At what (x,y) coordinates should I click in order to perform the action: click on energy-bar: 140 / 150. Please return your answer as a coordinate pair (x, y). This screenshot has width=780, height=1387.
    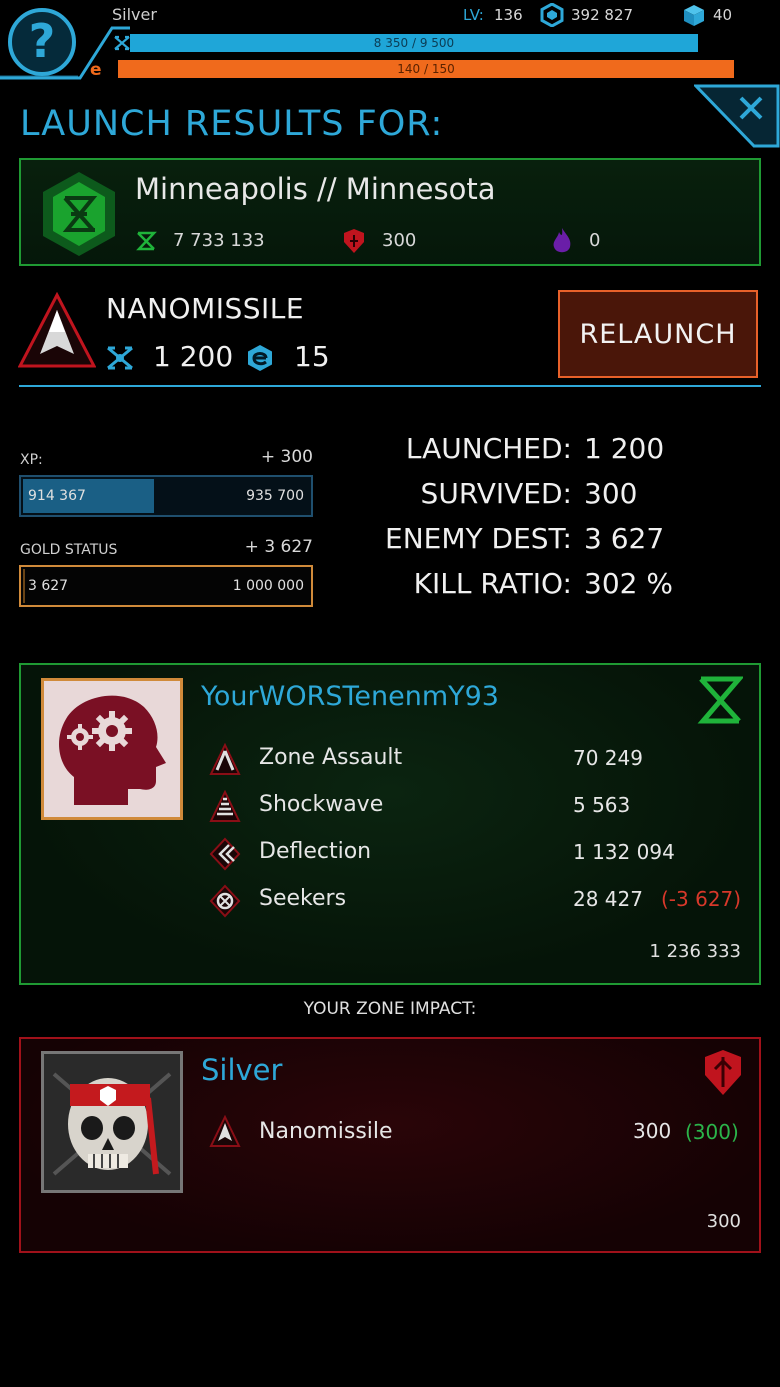
    Looking at the image, I should click on (426, 69).